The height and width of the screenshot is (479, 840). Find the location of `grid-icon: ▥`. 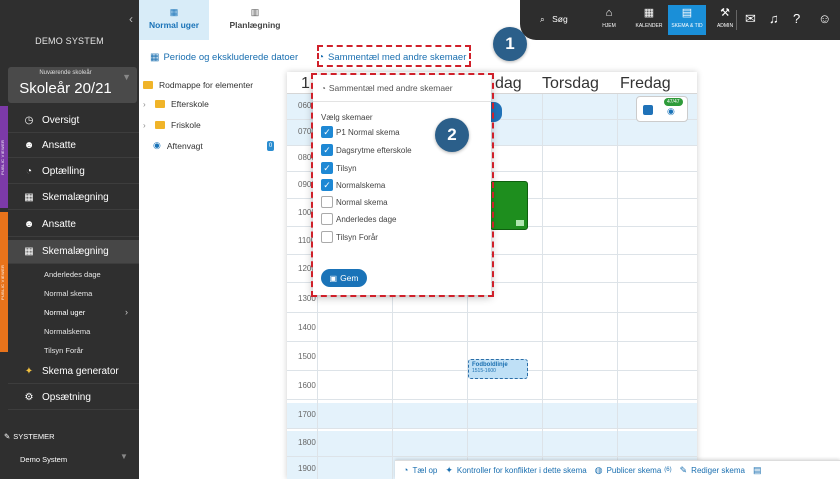

grid-icon: ▥ is located at coordinates (255, 12).